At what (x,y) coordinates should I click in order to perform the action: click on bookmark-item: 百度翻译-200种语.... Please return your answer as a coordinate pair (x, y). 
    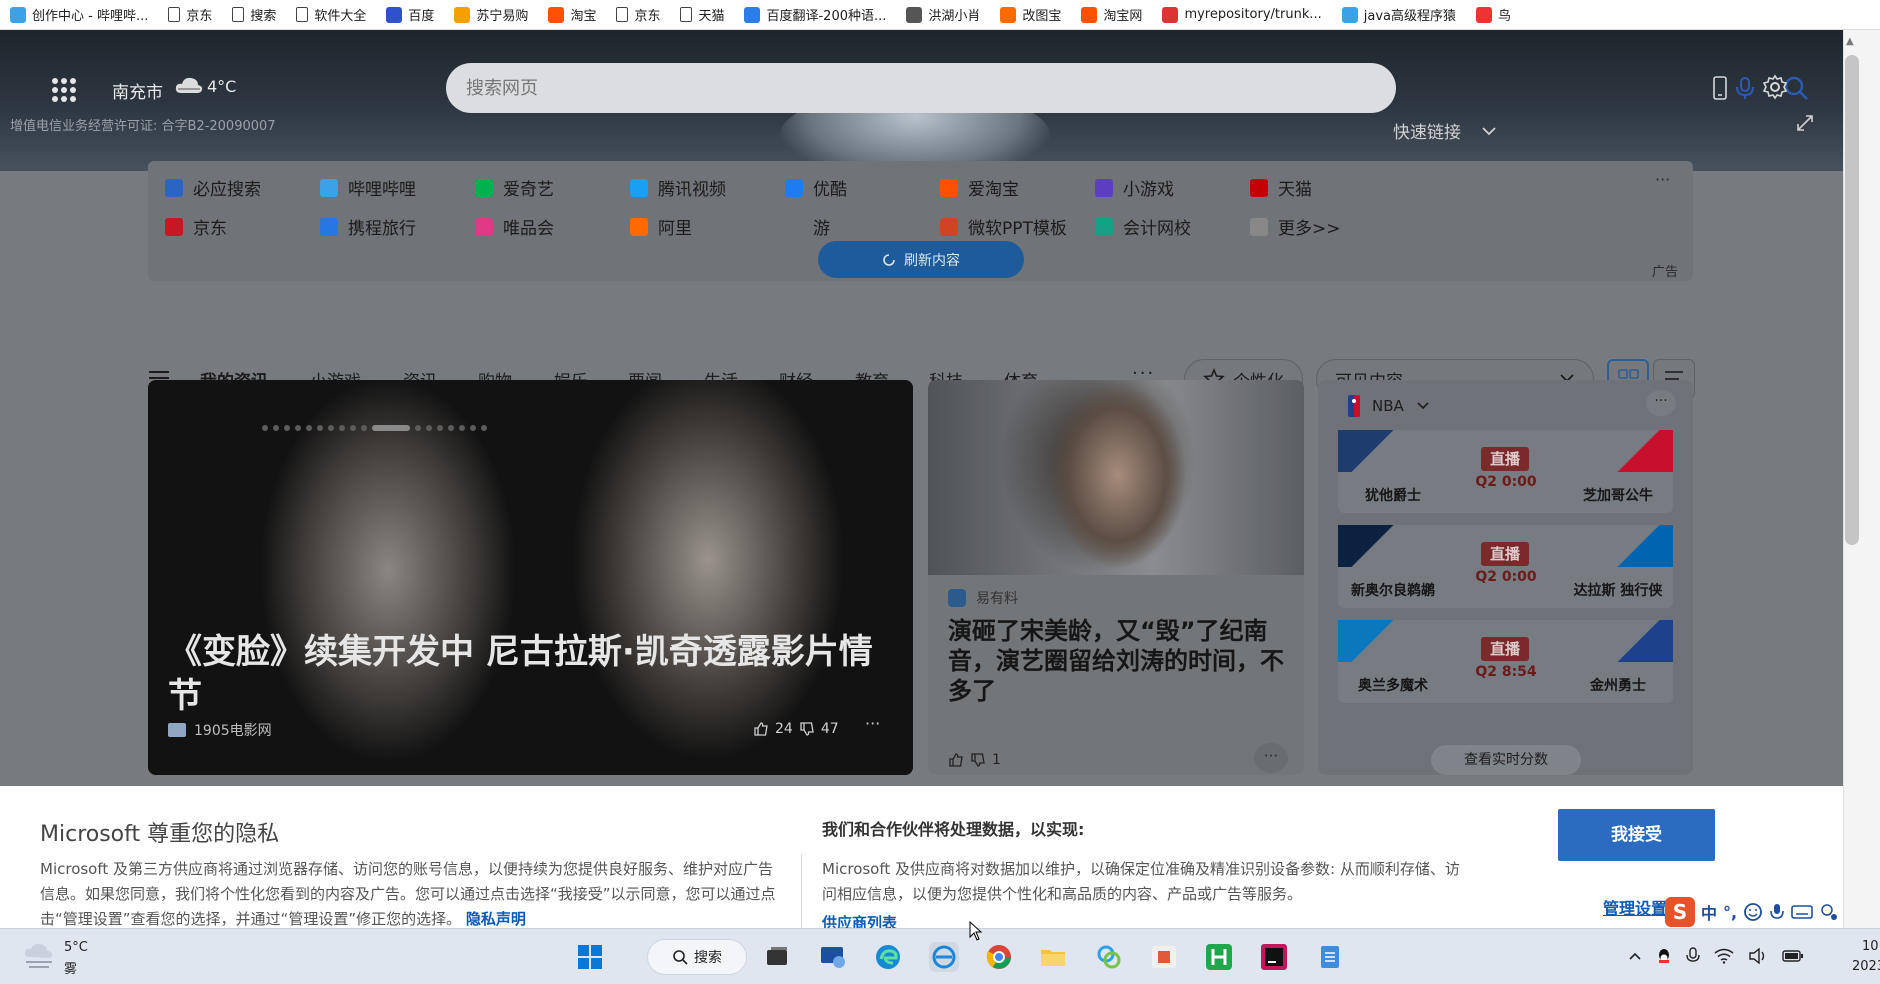
    Looking at the image, I should click on (815, 14).